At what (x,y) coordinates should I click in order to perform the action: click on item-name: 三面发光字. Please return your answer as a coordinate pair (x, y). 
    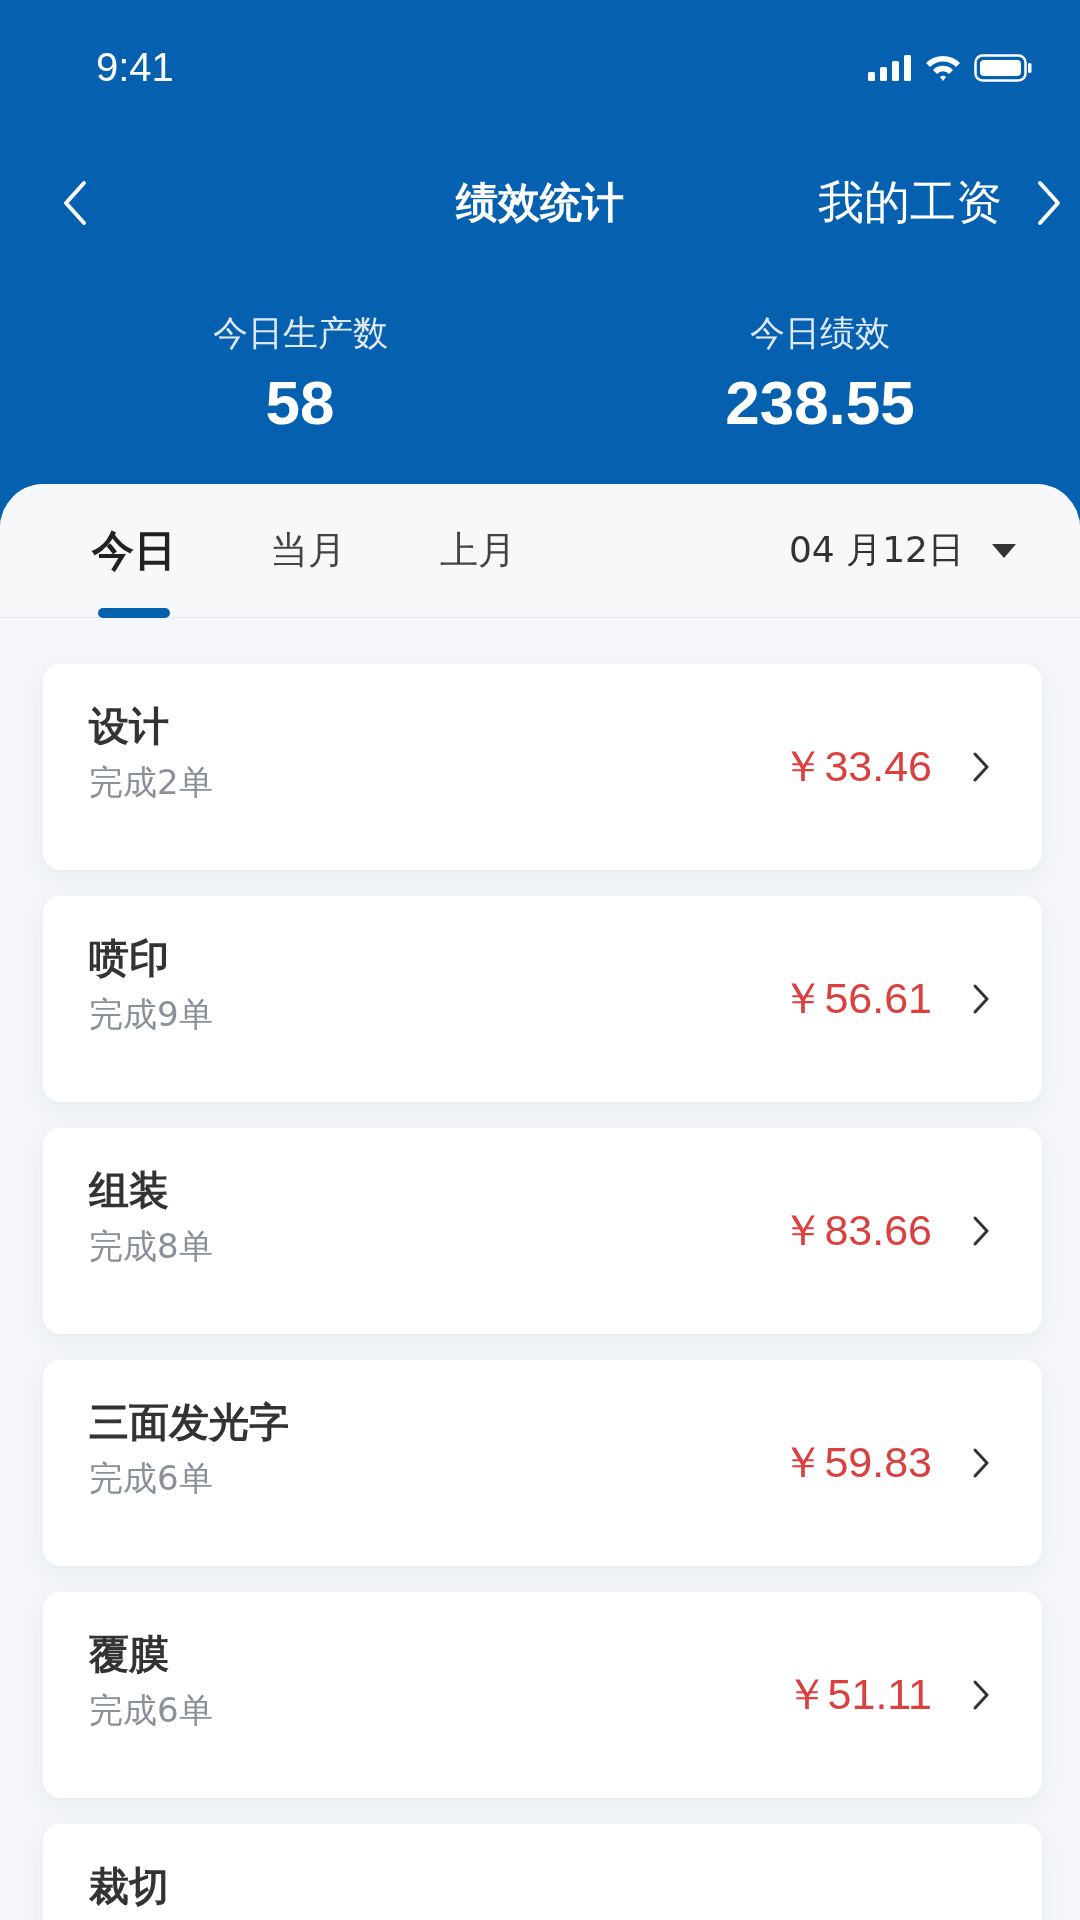
    Looking at the image, I should click on (189, 1422).